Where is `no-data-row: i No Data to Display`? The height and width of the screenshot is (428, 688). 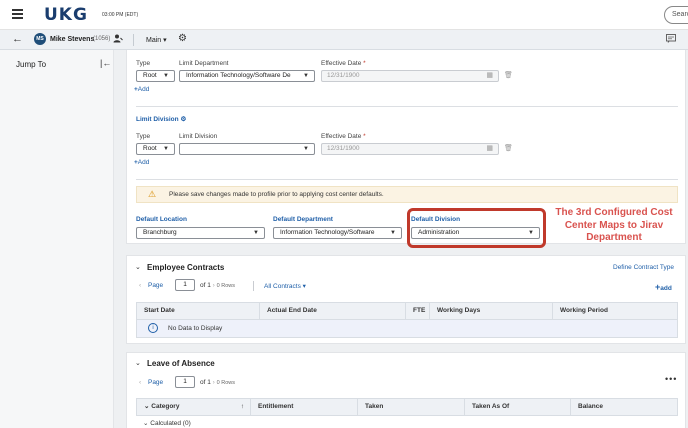
no-data-row: i No Data to Display is located at coordinates (407, 329).